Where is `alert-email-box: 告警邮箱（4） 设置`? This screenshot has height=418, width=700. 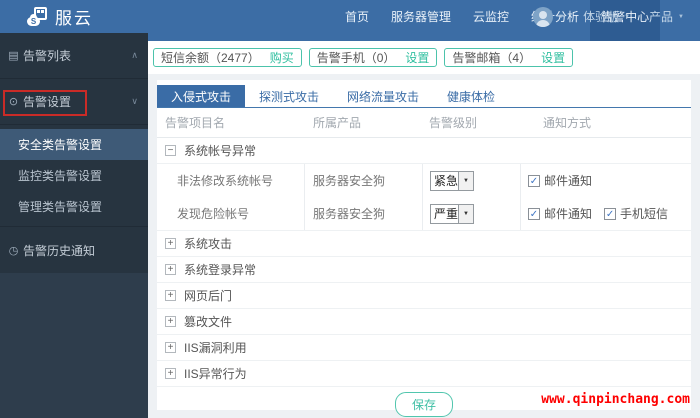
alert-email-box: 告警邮箱（4） 设置 is located at coordinates (509, 57).